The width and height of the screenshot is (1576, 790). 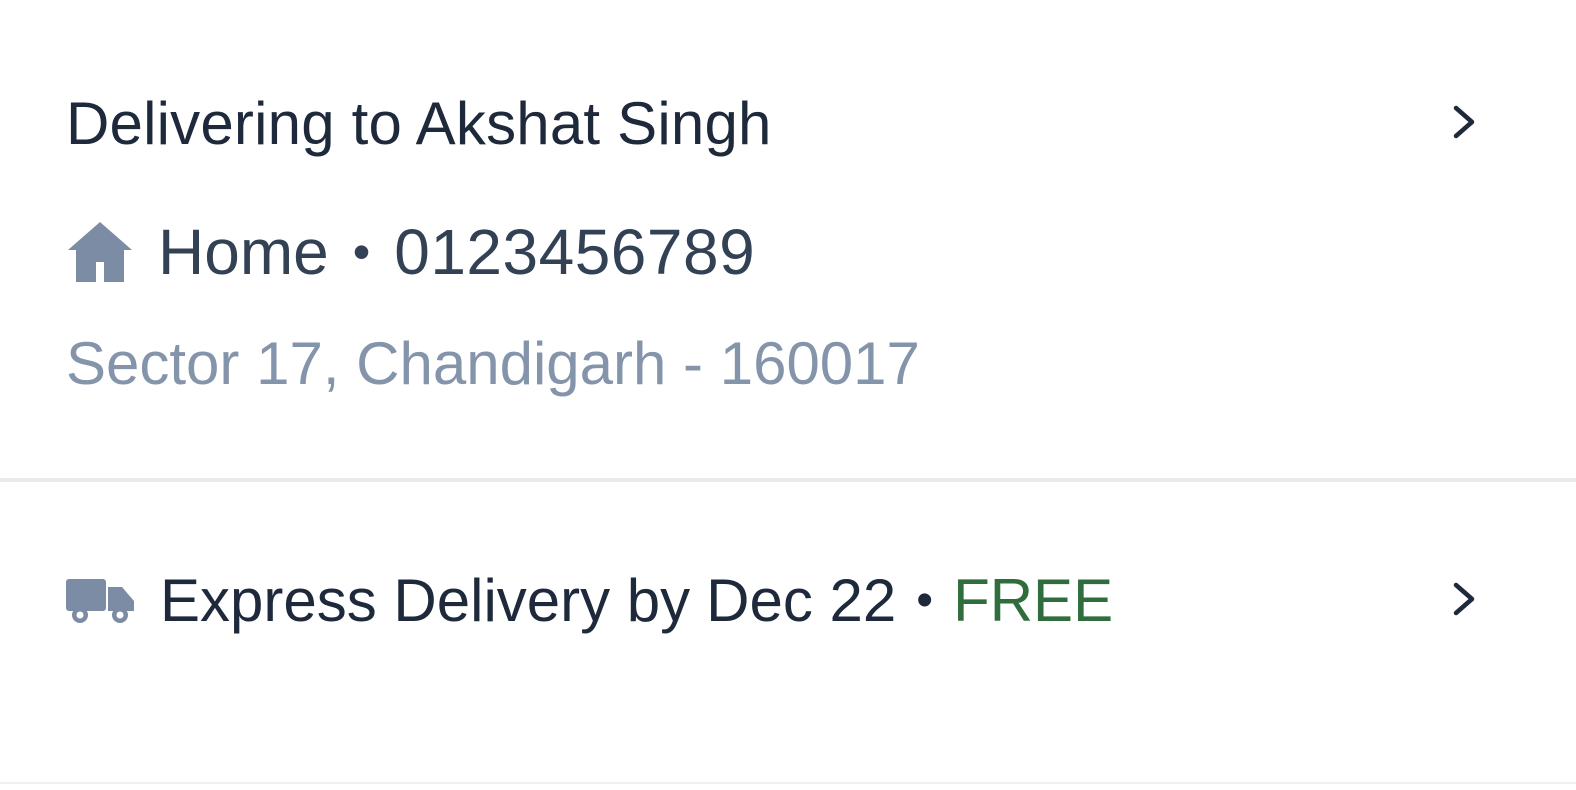 I want to click on delivery-info: Express Delivery by Dec 22 • FREE, so click(x=589, y=600).